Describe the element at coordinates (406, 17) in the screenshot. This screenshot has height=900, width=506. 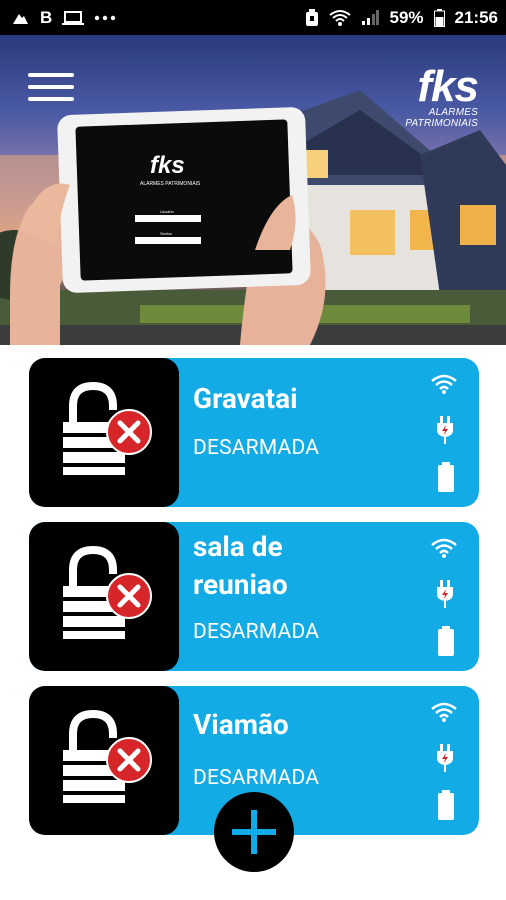
I see `battery-percent: 59%` at that location.